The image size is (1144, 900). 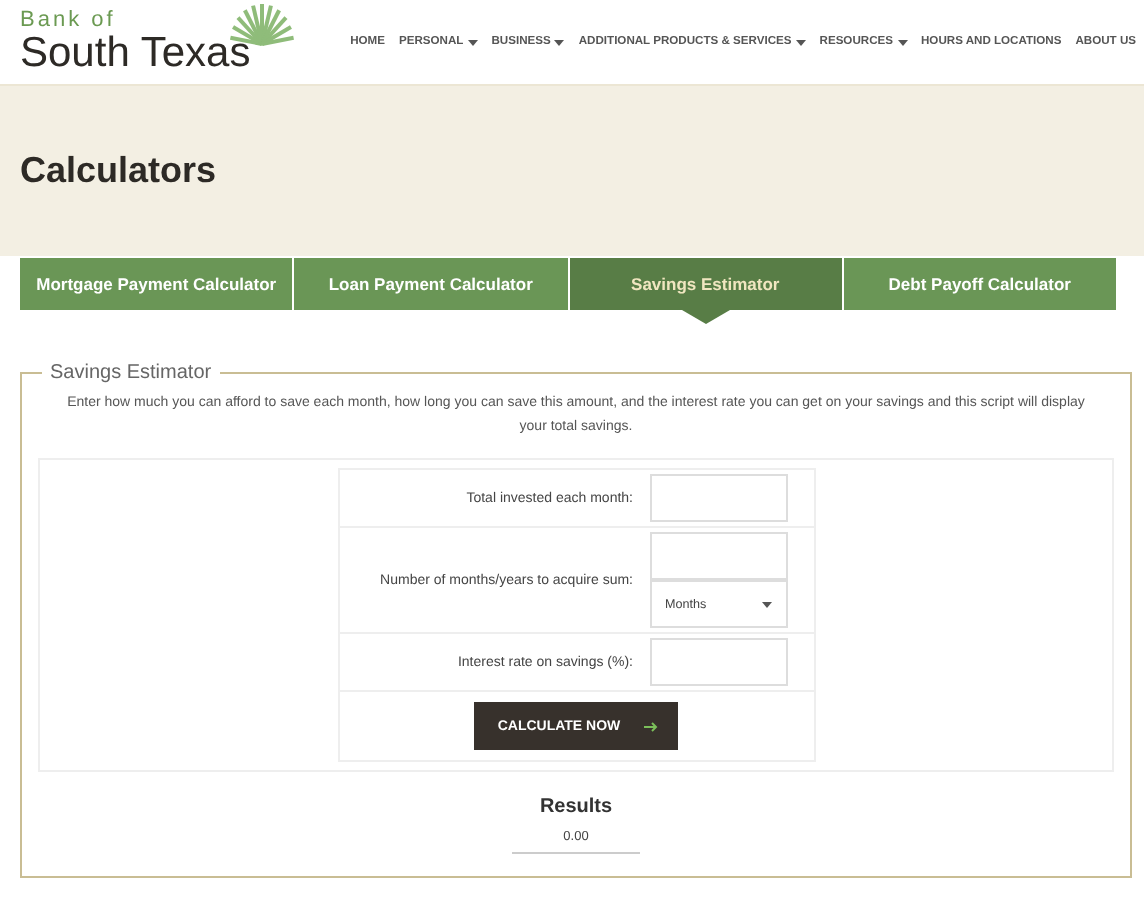 I want to click on caret-icon, so click(x=766, y=604).